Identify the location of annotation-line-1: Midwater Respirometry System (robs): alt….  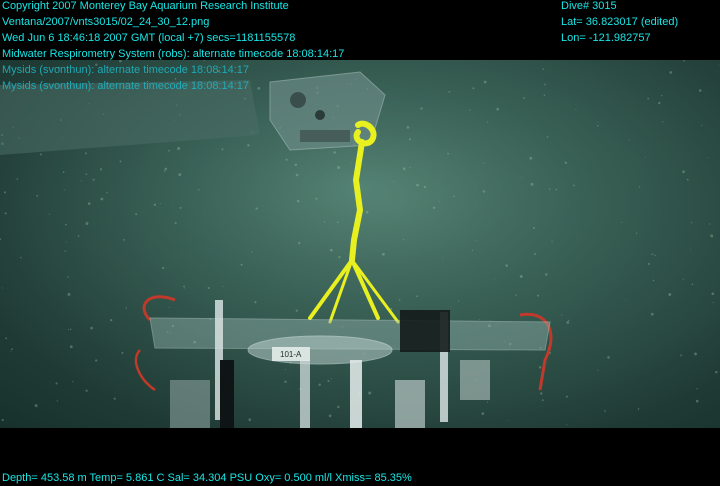
(173, 54).